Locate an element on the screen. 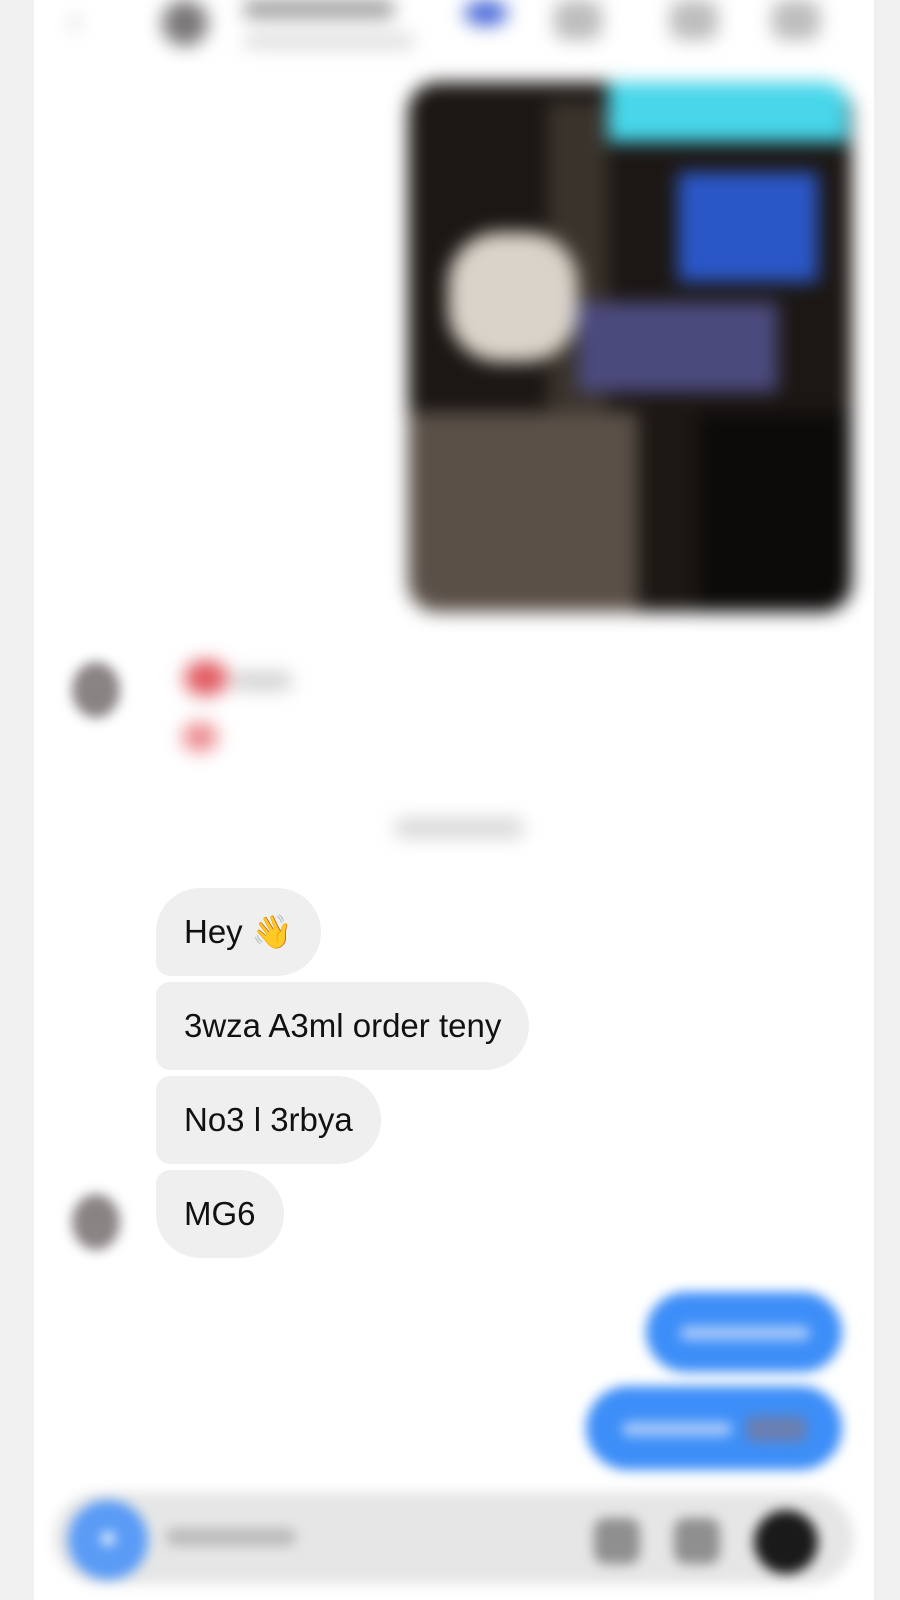 This screenshot has width=900, height=1600. heart-icon is located at coordinates (206, 678).